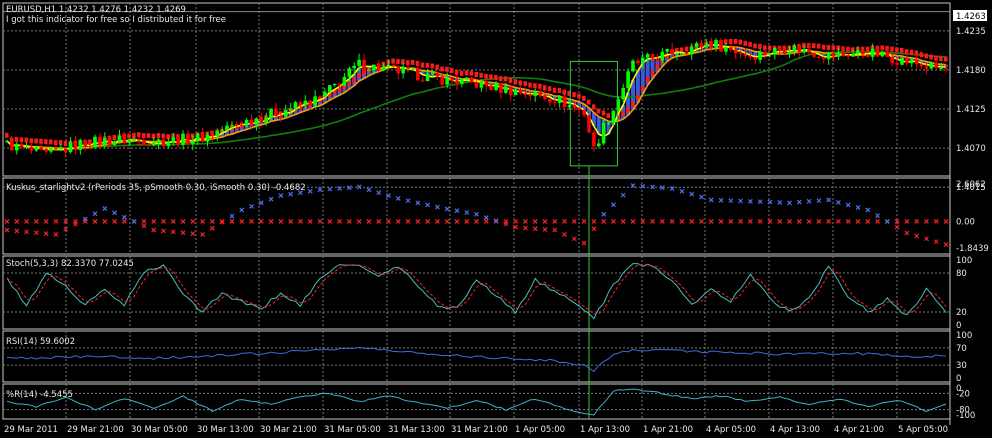 This screenshot has width=992, height=438. What do you see at coordinates (965, 416) in the screenshot?
I see `wpr-tick-label: -100` at bounding box center [965, 416].